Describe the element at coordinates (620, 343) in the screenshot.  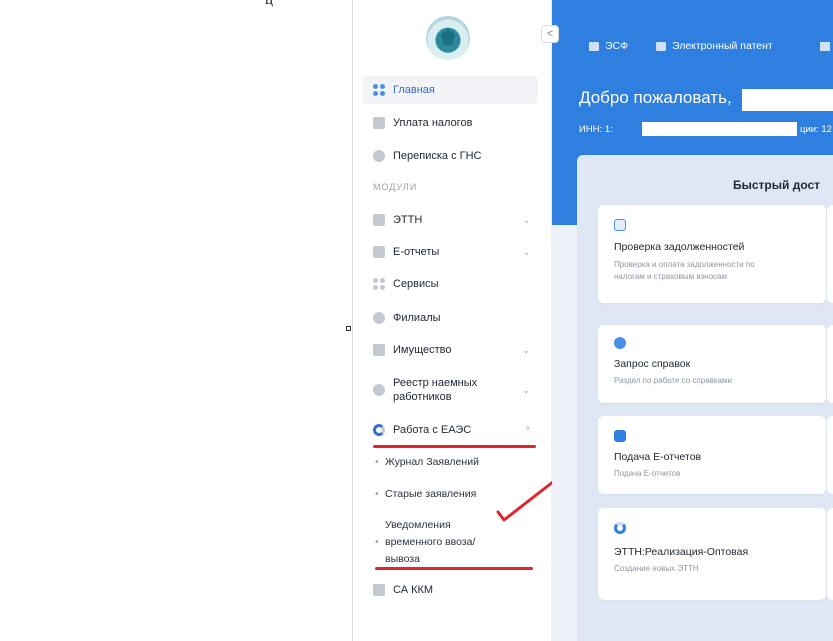
I see `certificate-icon` at that location.